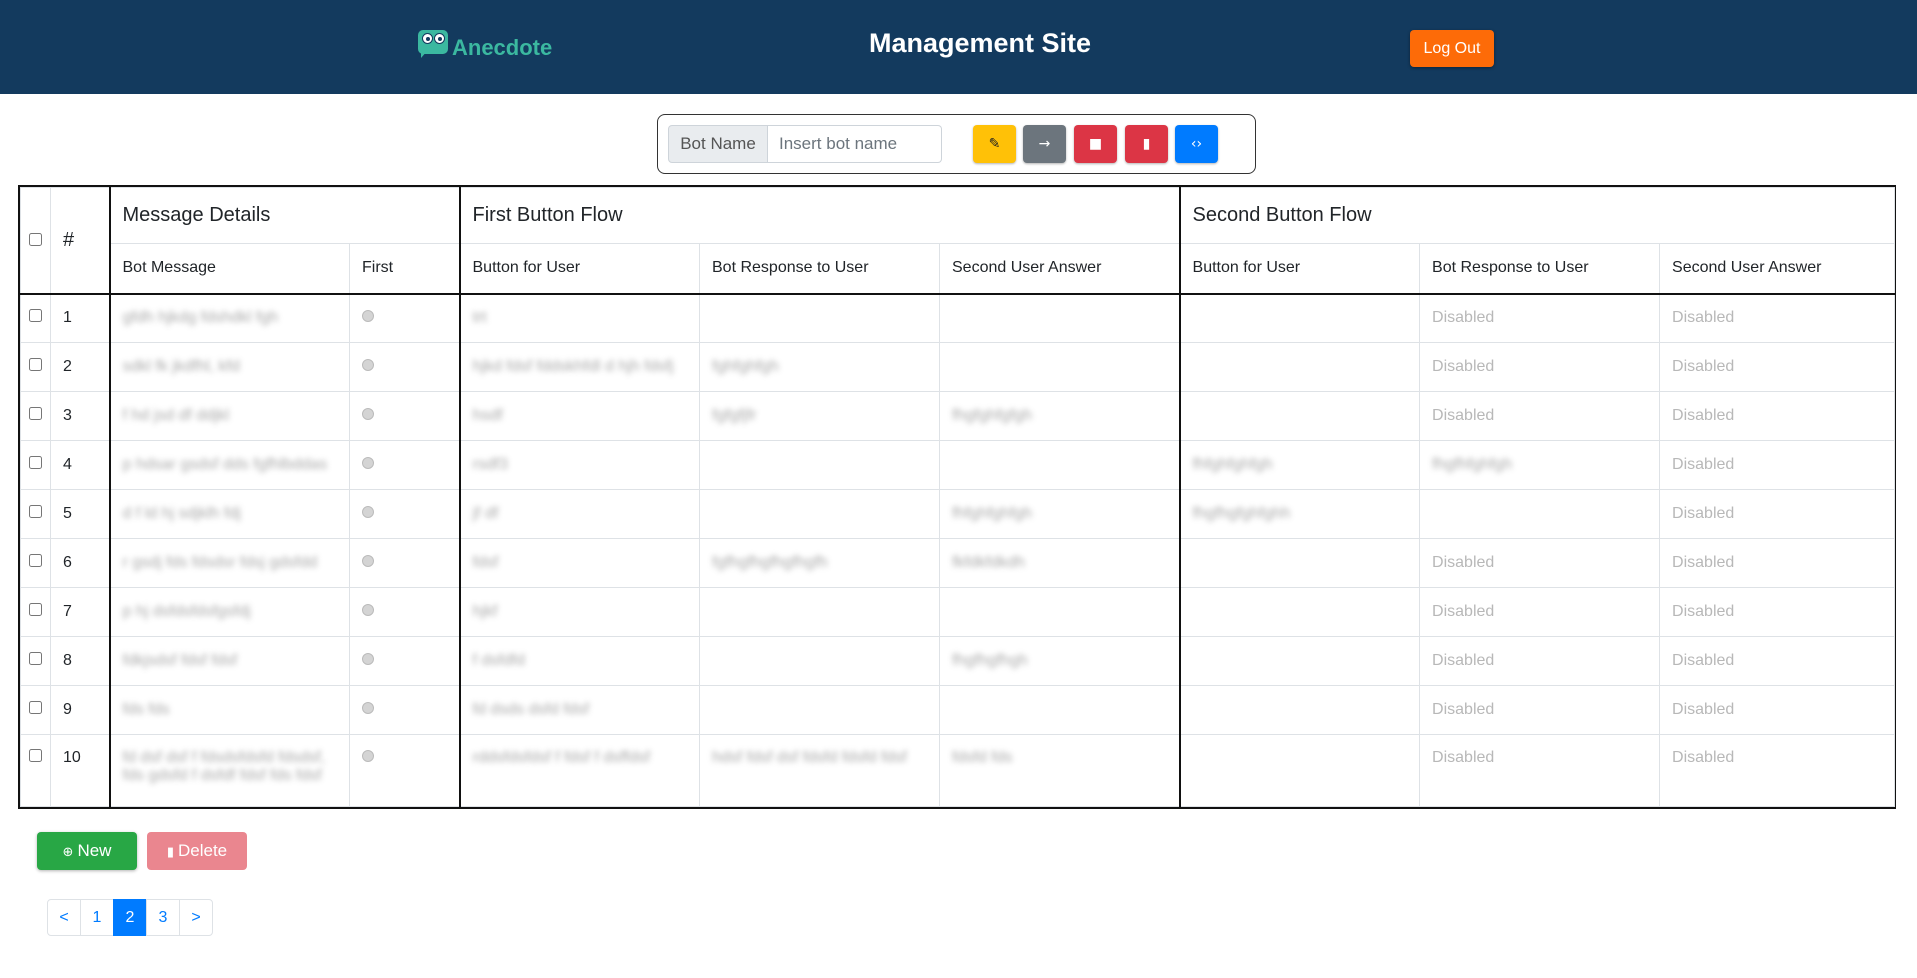 This screenshot has height=978, width=1917. I want to click on cell-b1: fd dsds dsfd fdsf, so click(579, 710).